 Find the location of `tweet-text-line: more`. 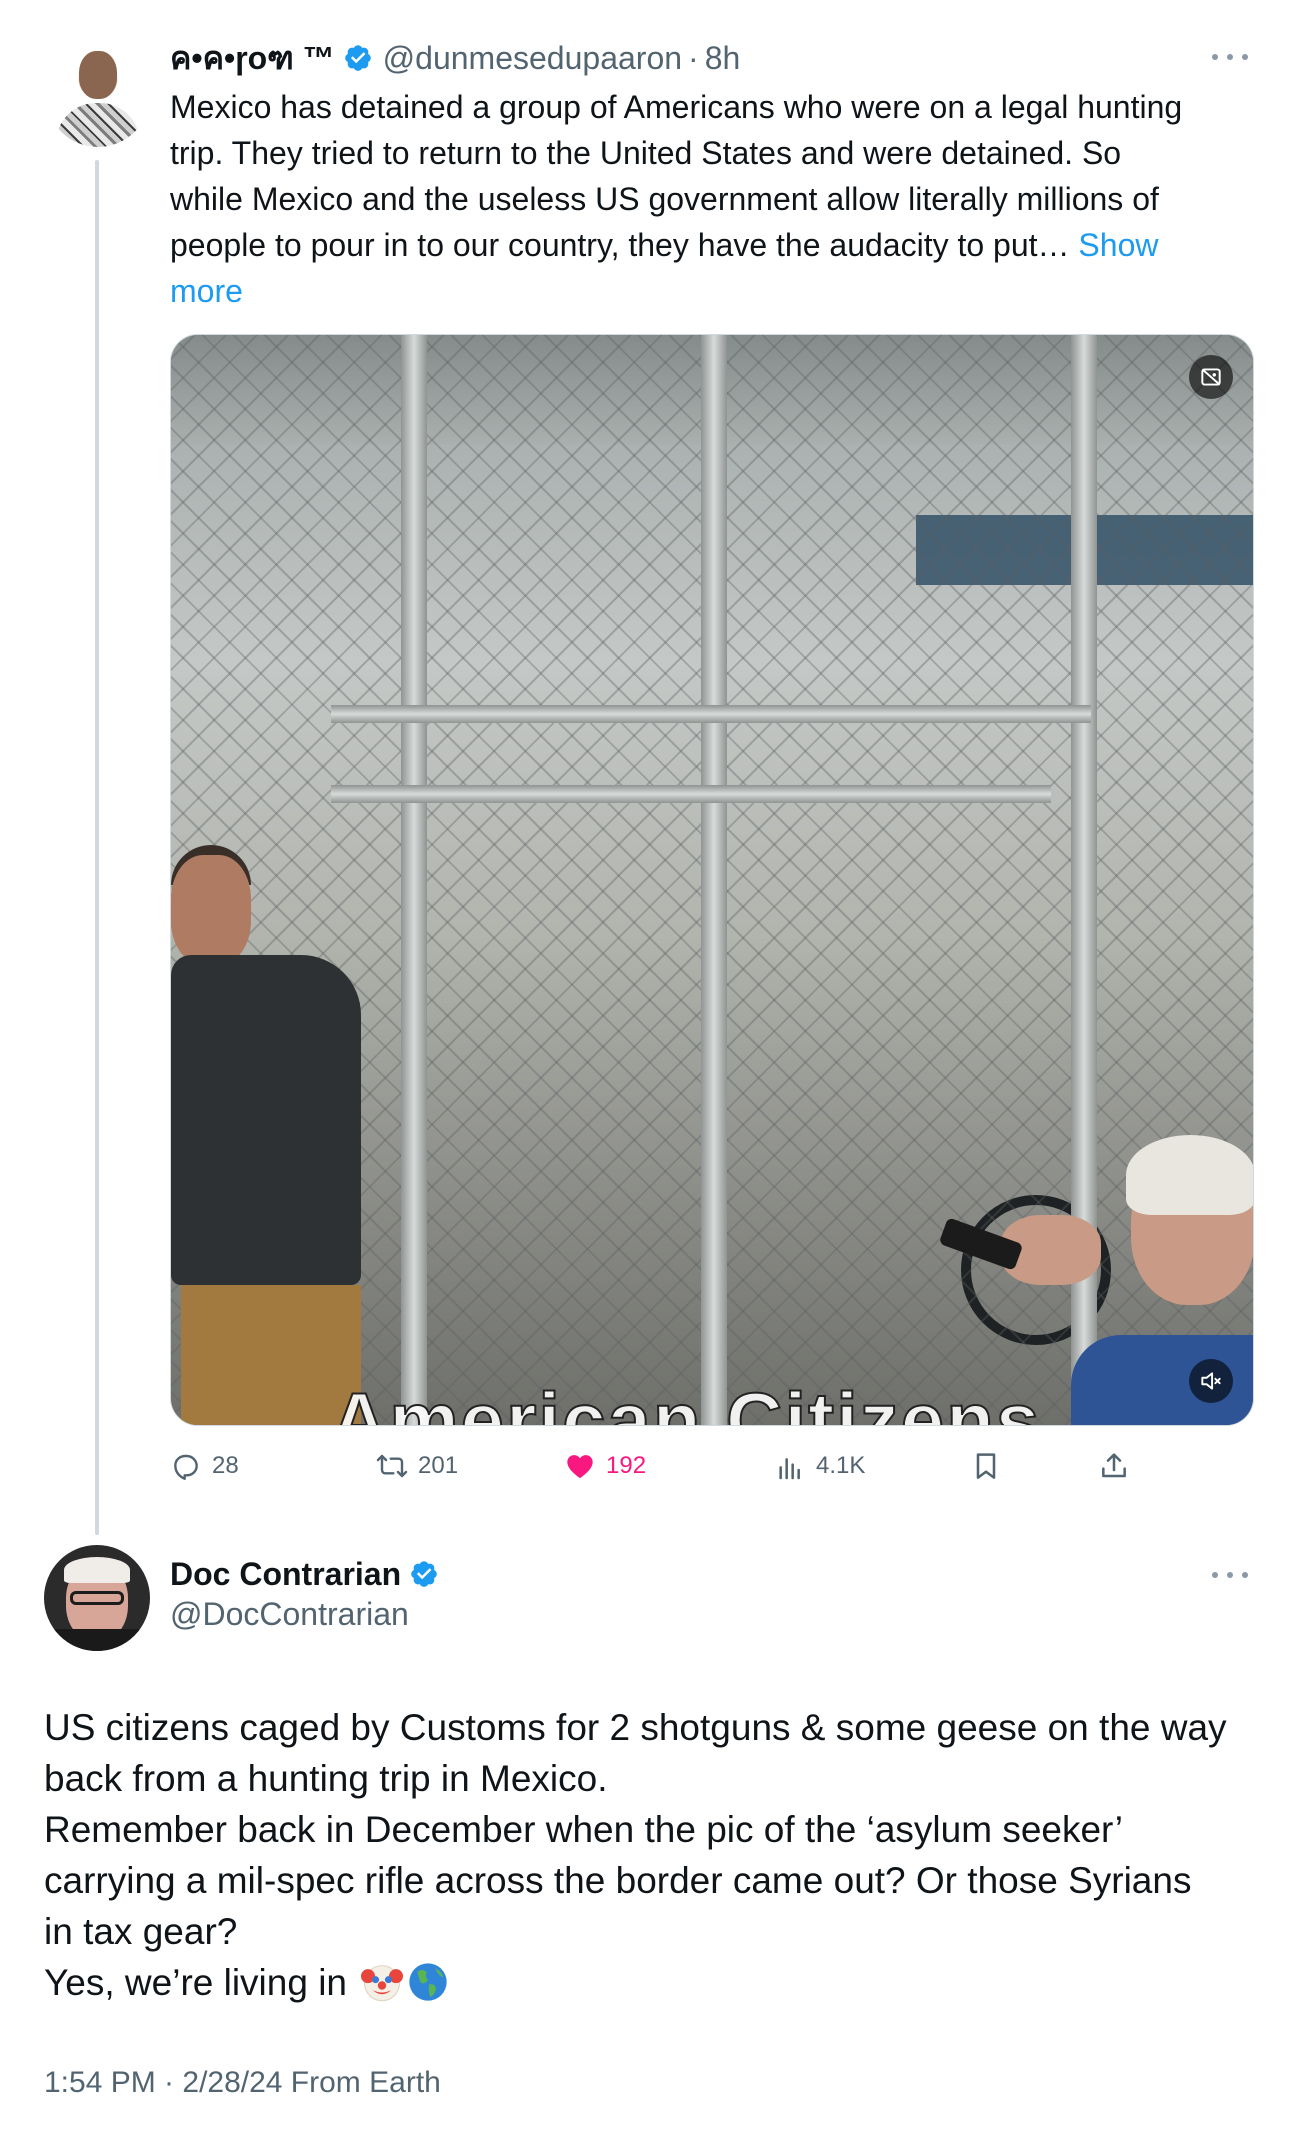

tweet-text-line: more is located at coordinates (715, 291).